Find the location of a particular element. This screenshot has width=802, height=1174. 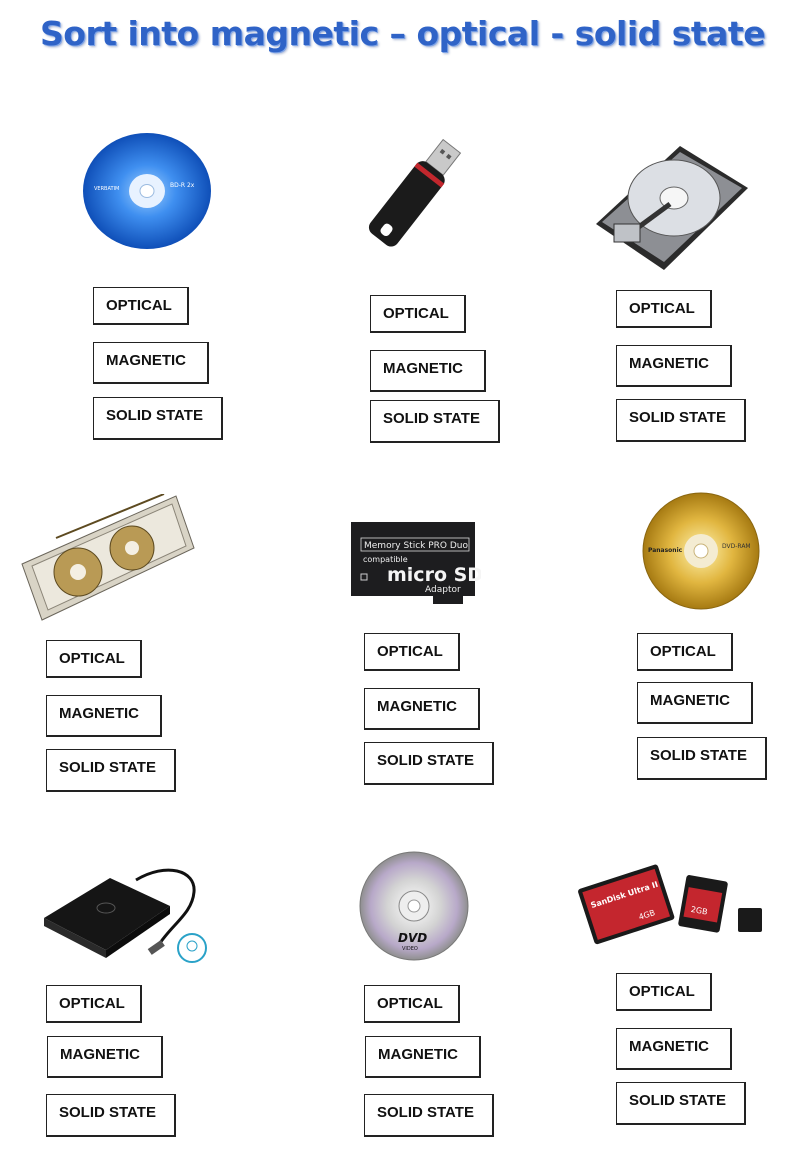

dvd-ram-brand: Panasonic is located at coordinates (665, 550).